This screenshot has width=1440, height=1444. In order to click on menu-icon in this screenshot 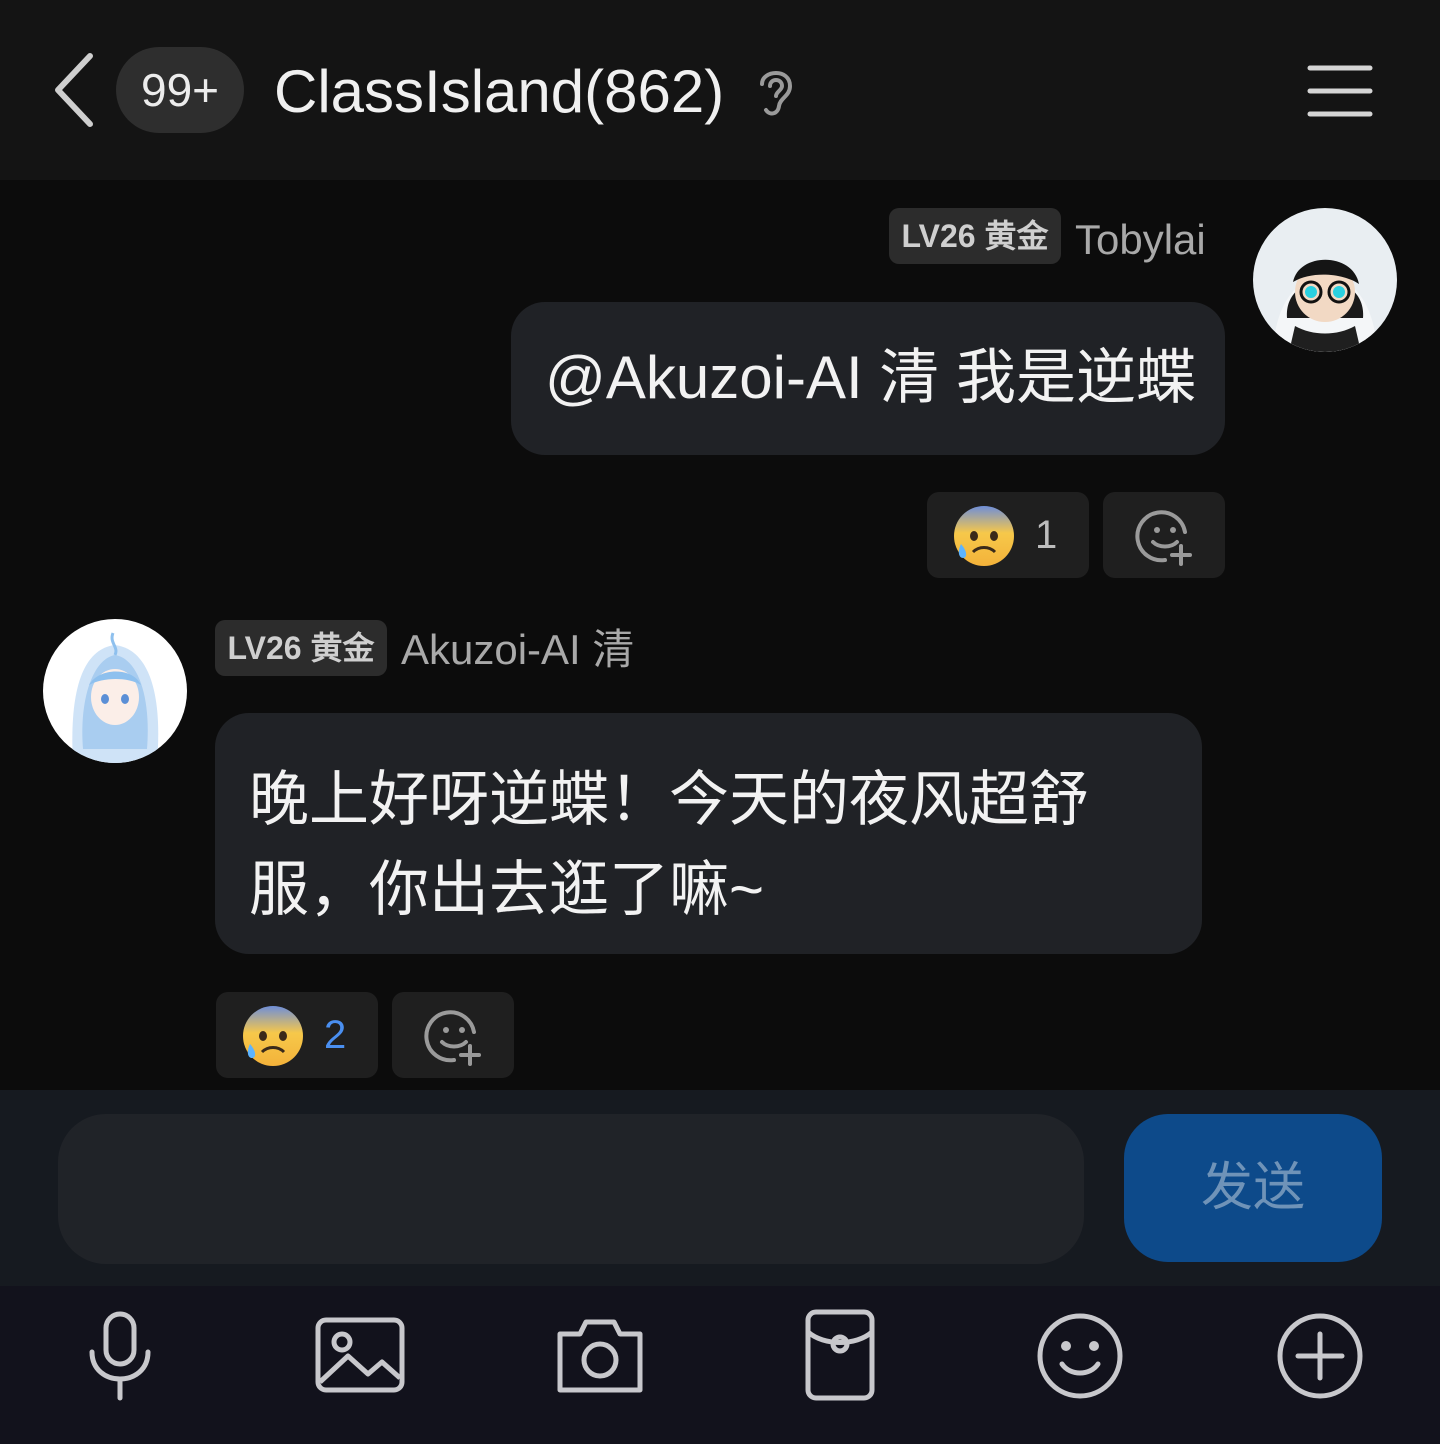, I will do `click(1340, 91)`.